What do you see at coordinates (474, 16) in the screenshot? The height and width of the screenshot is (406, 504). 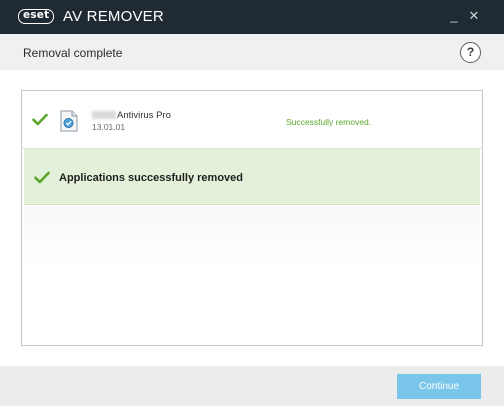 I see `close-button: ✕` at bounding box center [474, 16].